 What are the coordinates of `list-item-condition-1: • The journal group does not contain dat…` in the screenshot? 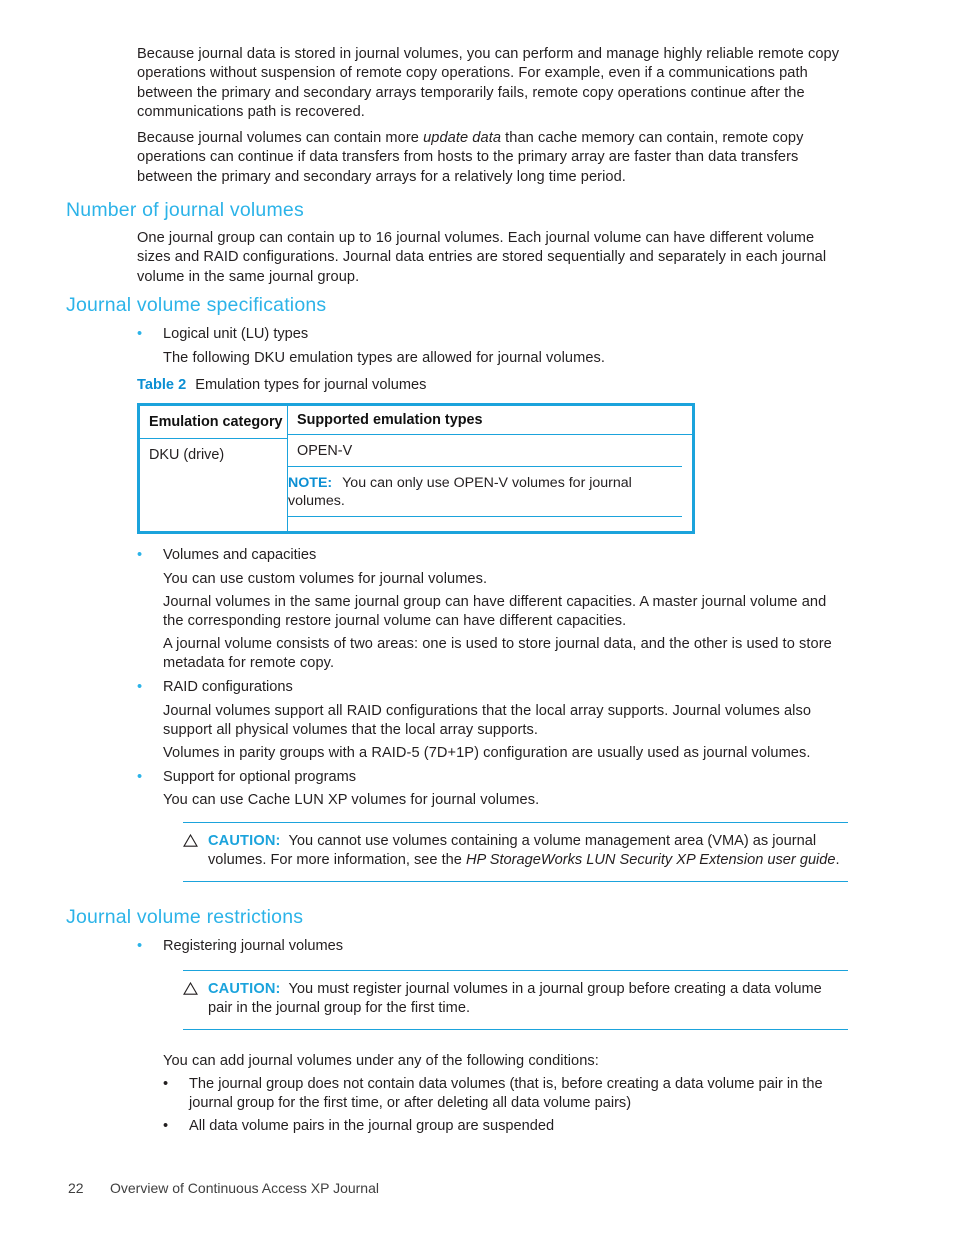 It's located at (505, 1094).